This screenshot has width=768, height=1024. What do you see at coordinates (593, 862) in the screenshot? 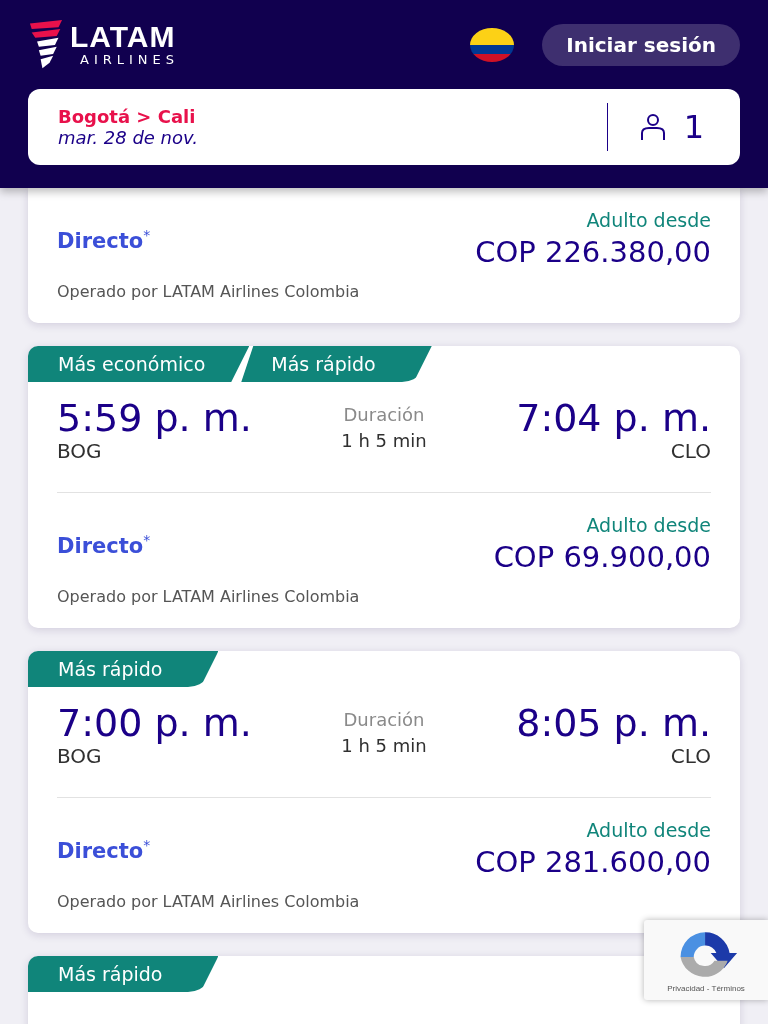
I see `price-text: COP 281.600,00` at bounding box center [593, 862].